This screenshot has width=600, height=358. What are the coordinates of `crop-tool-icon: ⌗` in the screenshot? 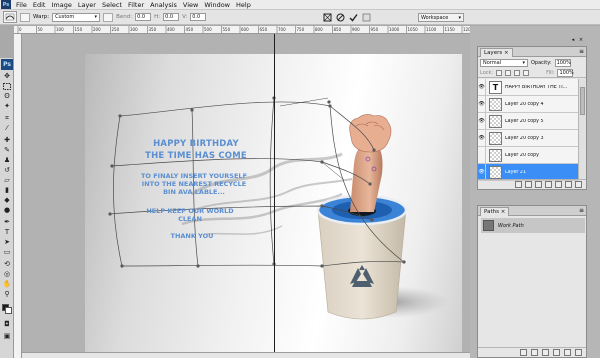 It's located at (7, 118).